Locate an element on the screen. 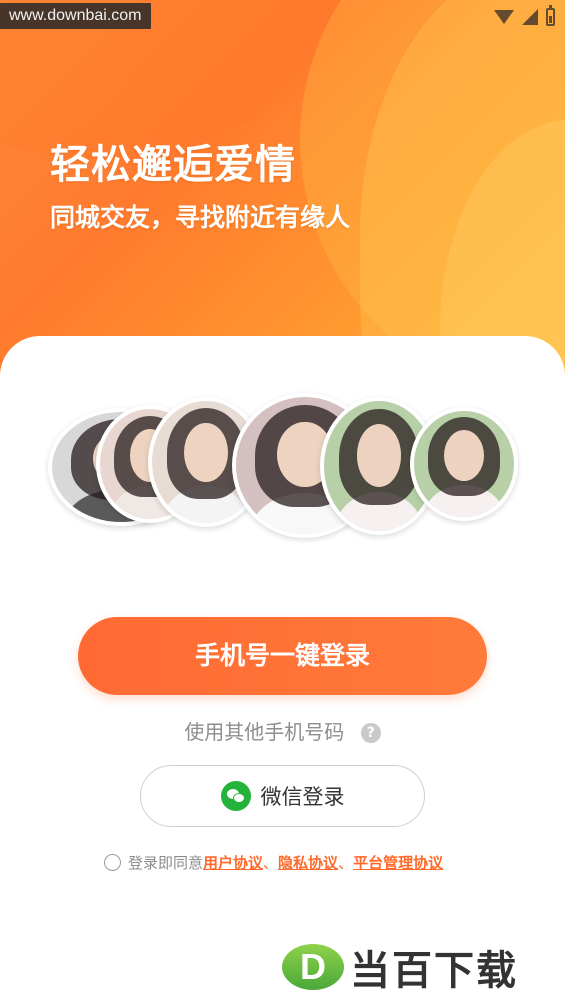  other-phone-link: 使用其他手机号码 ? is located at coordinates (282, 730).